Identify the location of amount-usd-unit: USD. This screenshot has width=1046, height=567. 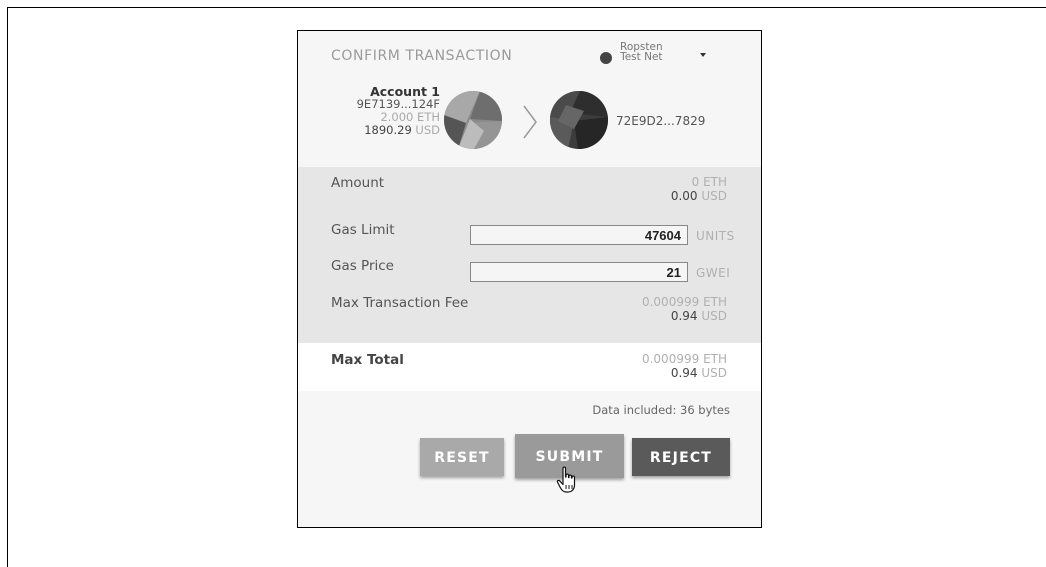
(714, 196).